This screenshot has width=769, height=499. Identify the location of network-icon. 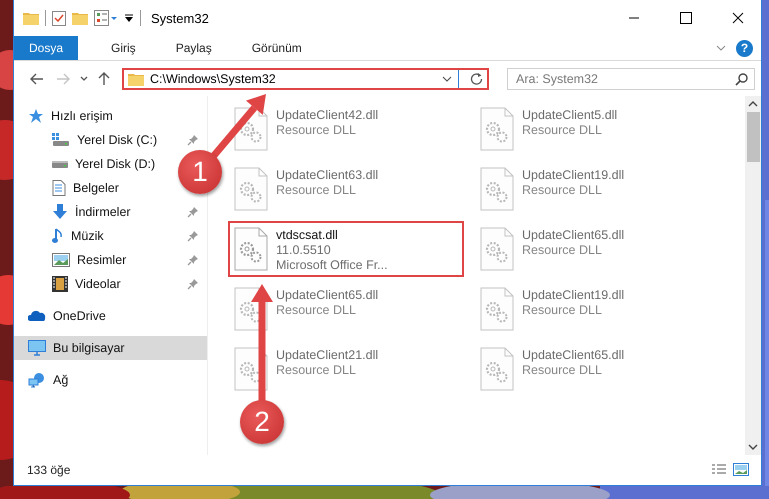
(37, 380).